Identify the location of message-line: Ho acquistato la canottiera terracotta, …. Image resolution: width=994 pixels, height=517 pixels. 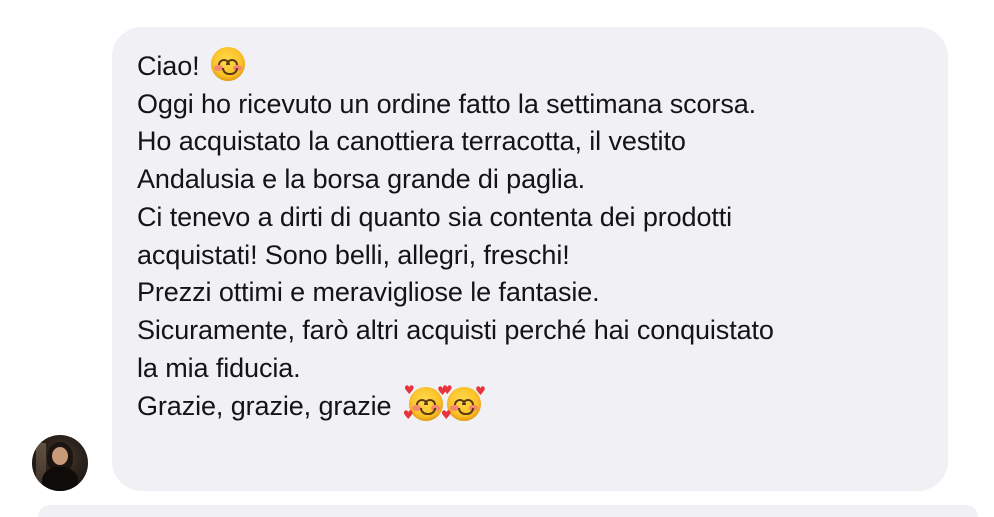
(411, 141).